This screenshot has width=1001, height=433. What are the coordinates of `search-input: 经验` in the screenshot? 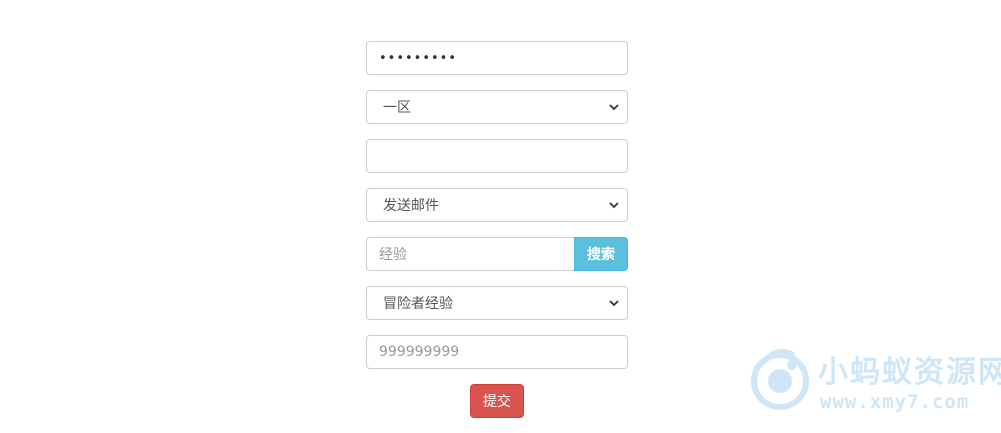 It's located at (470, 254).